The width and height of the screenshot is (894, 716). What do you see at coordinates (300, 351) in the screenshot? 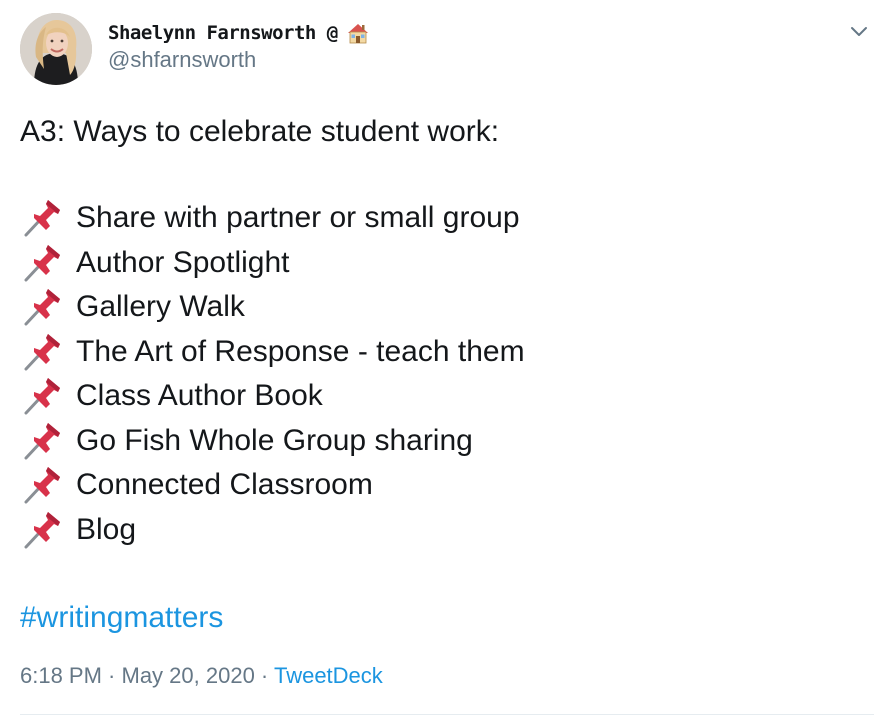
I see `list-item-text: The Art of Response - teach them` at bounding box center [300, 351].